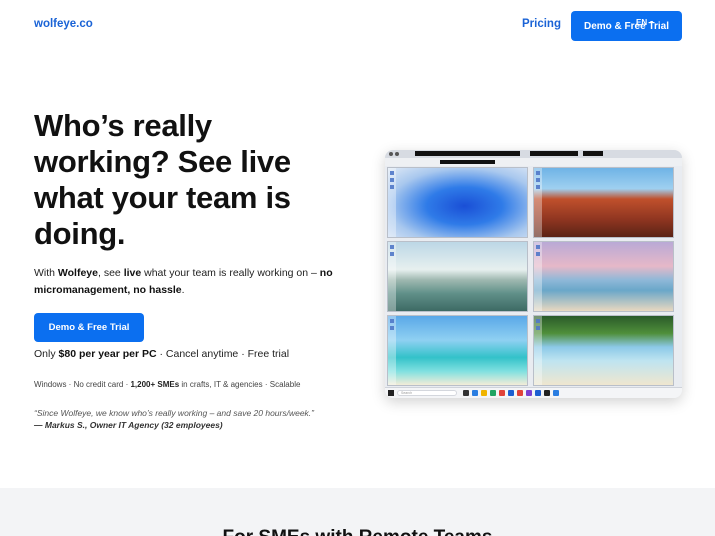  Describe the element at coordinates (652, 22) in the screenshot. I see `chevron-down-icon: ▾` at that location.